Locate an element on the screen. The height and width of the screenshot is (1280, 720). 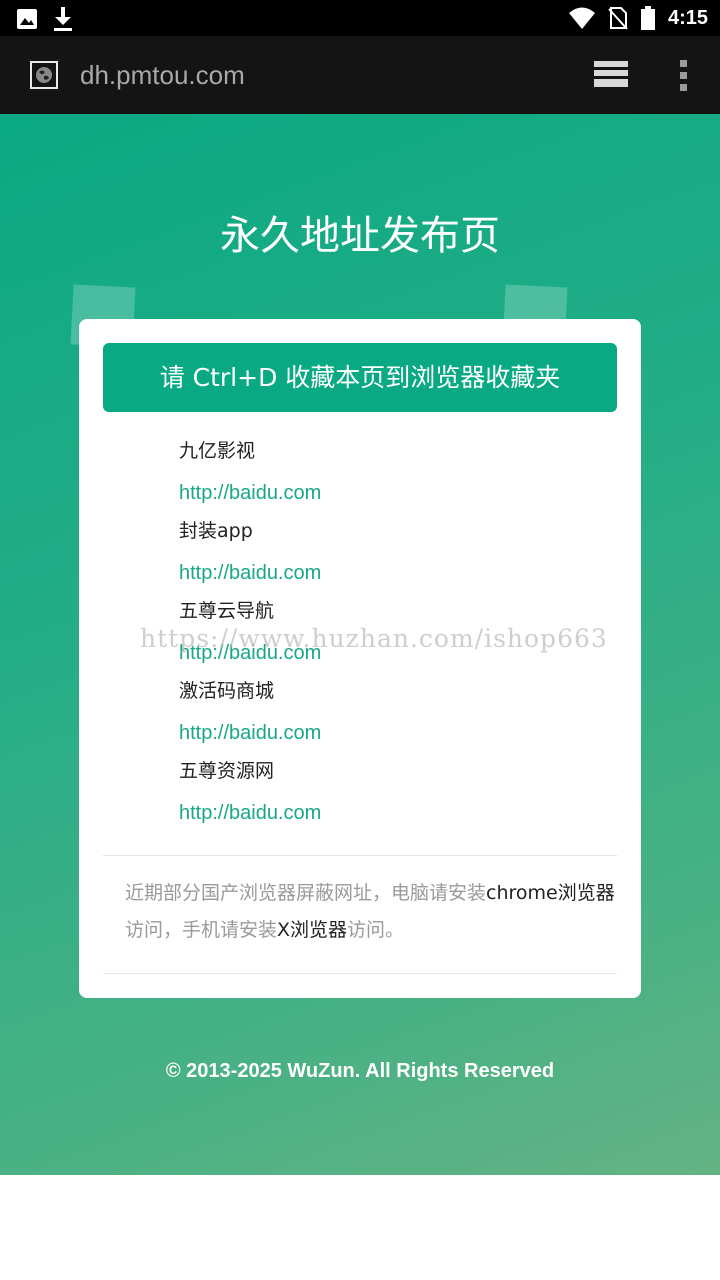
site-name: 封装app is located at coordinates (216, 531).